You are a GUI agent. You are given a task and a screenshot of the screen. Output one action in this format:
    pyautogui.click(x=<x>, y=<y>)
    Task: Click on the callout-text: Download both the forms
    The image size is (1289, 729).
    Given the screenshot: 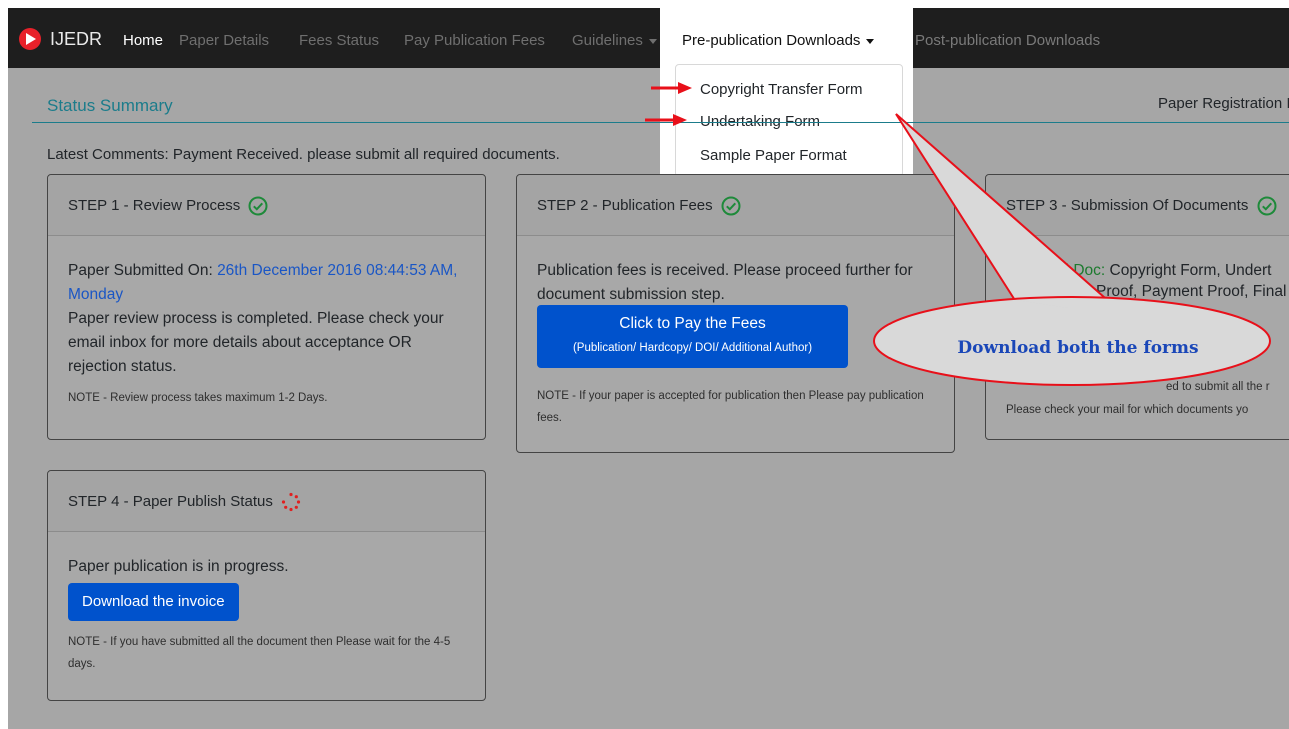 What is the action you would take?
    pyautogui.click(x=1078, y=348)
    